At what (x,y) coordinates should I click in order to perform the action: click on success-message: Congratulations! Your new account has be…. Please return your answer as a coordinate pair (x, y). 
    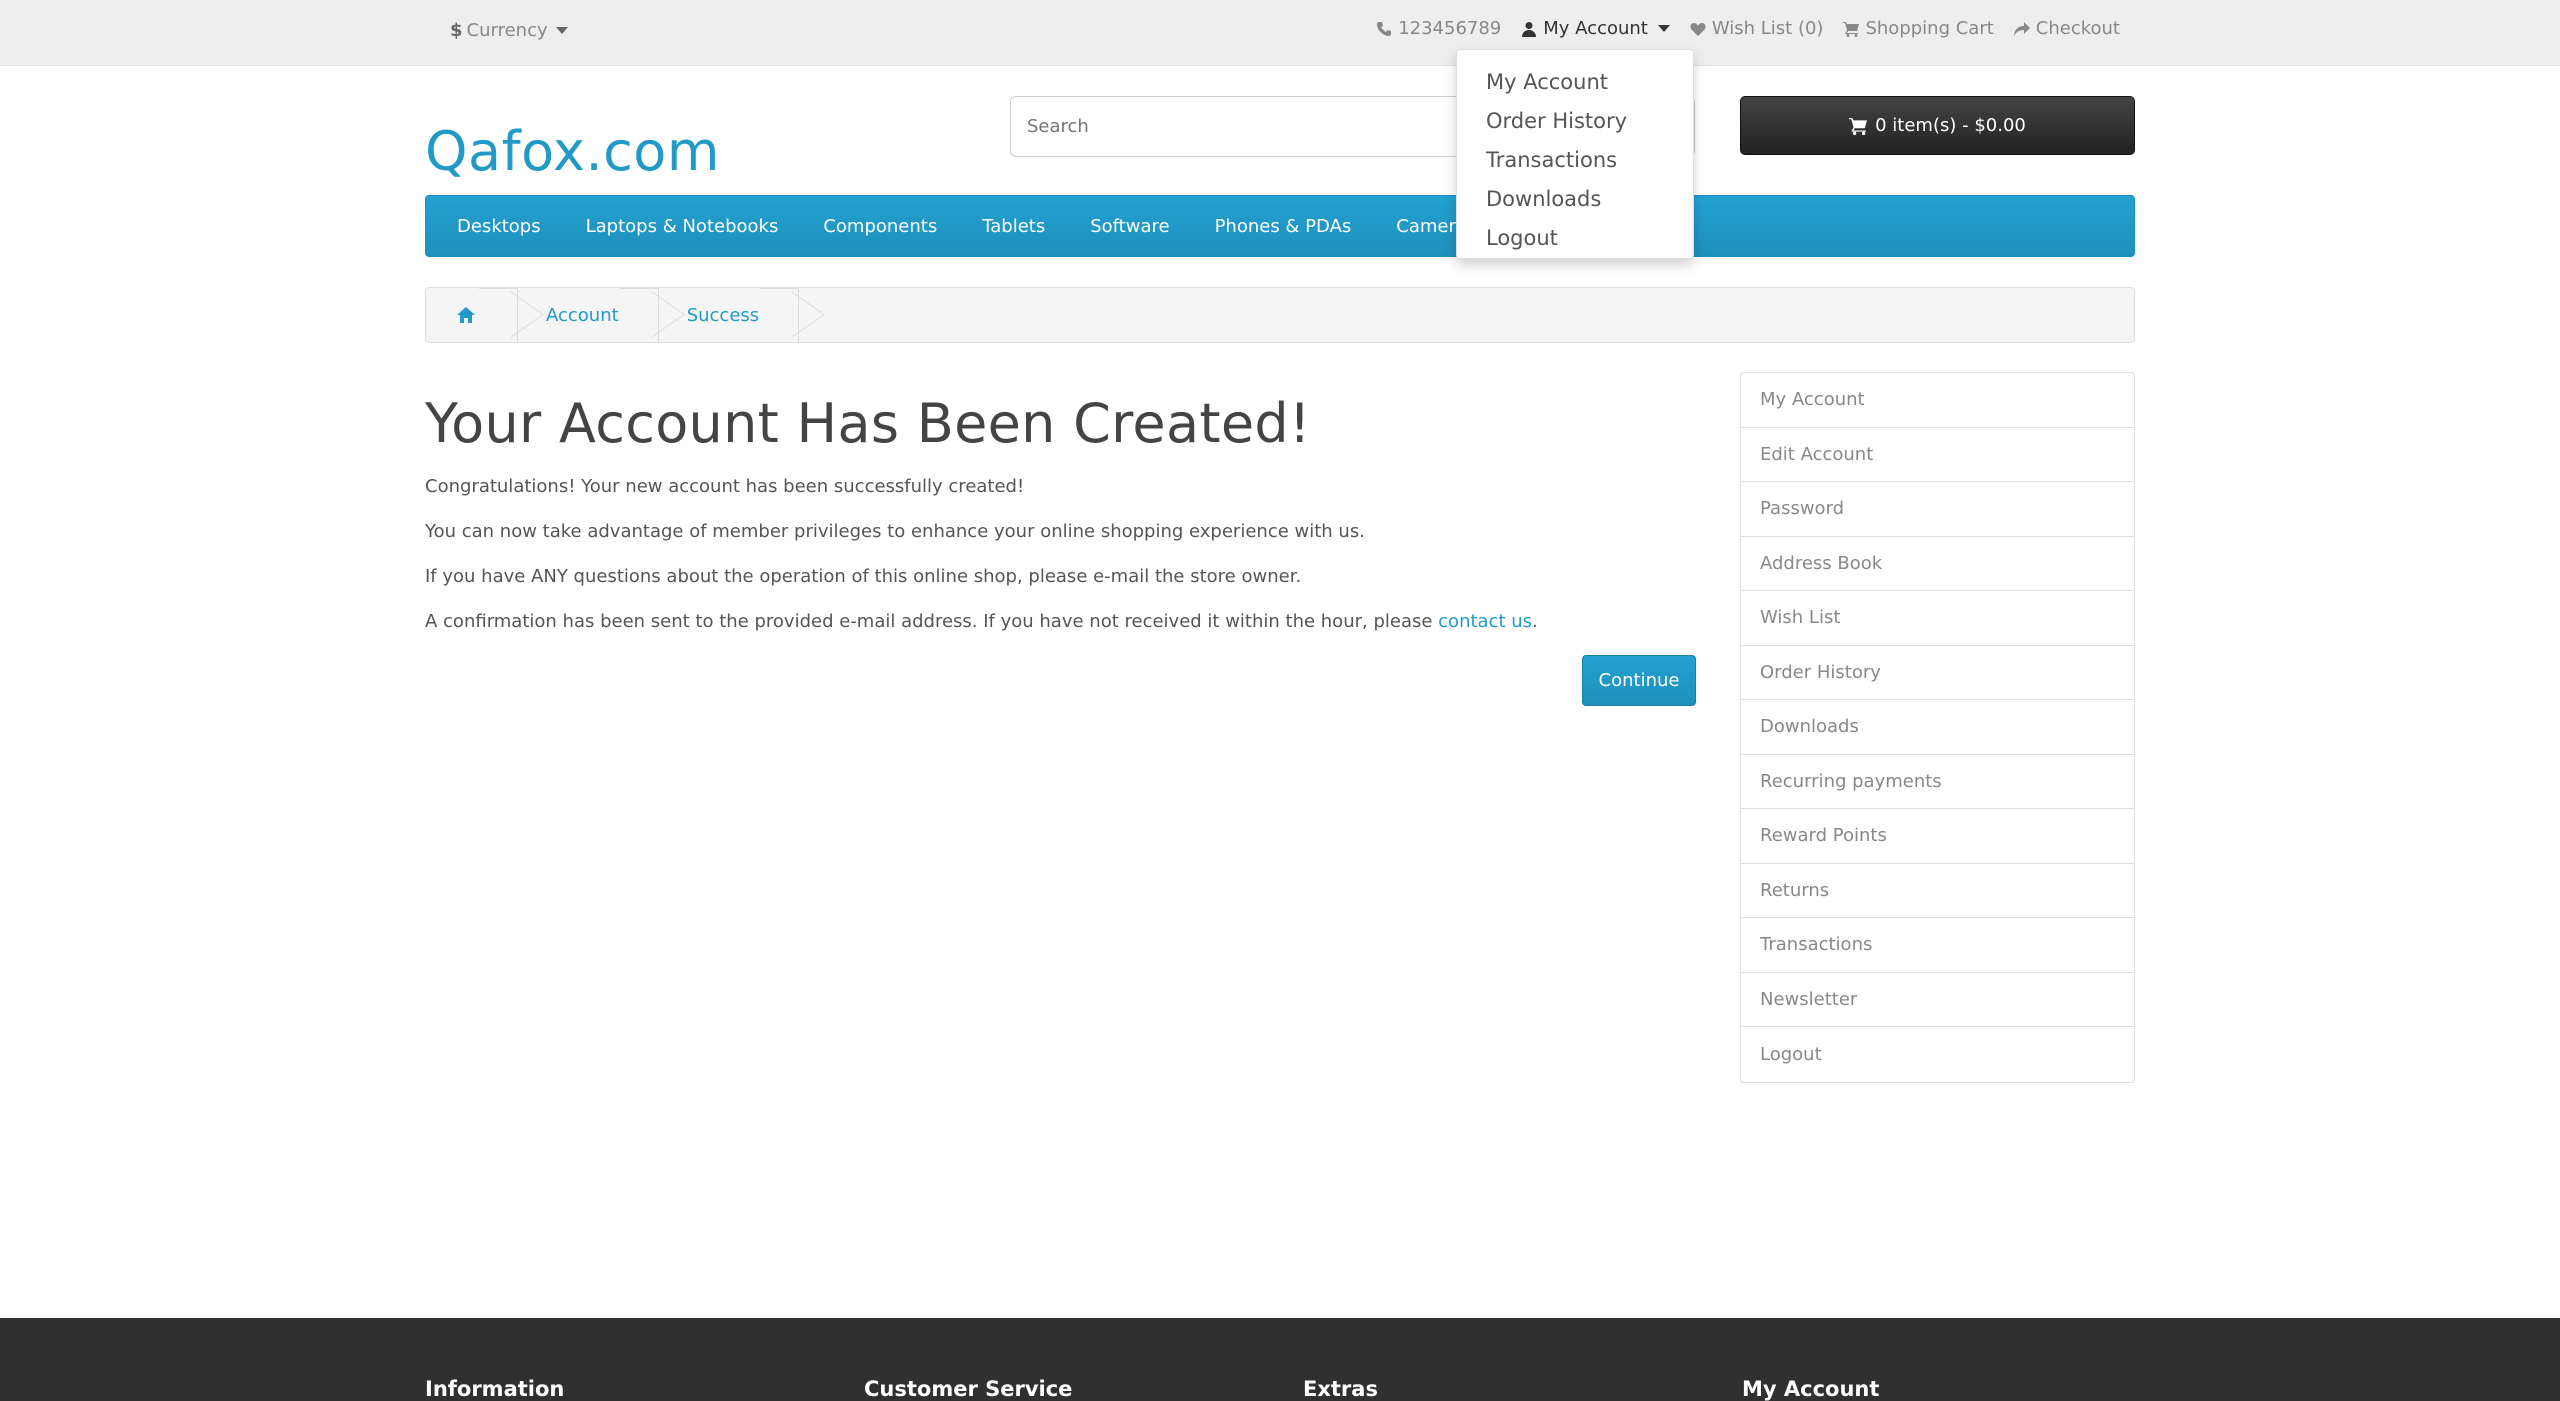
    Looking at the image, I should click on (725, 486).